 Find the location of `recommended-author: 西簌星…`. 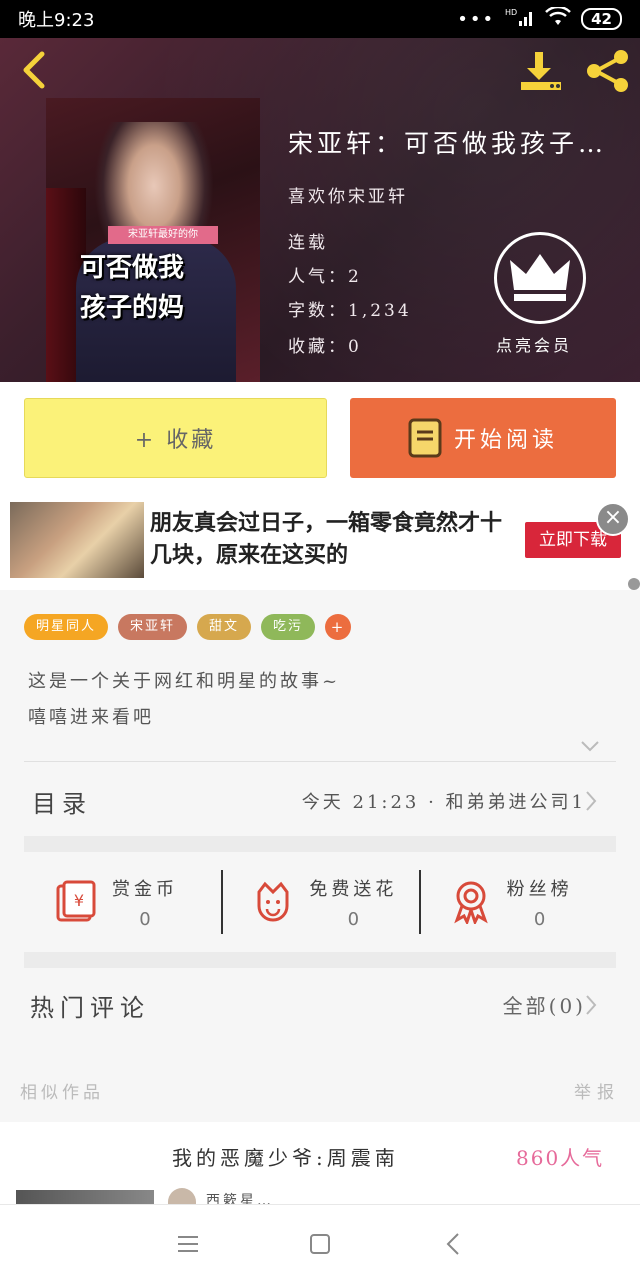

recommended-author: 西簌星… is located at coordinates (240, 1198).